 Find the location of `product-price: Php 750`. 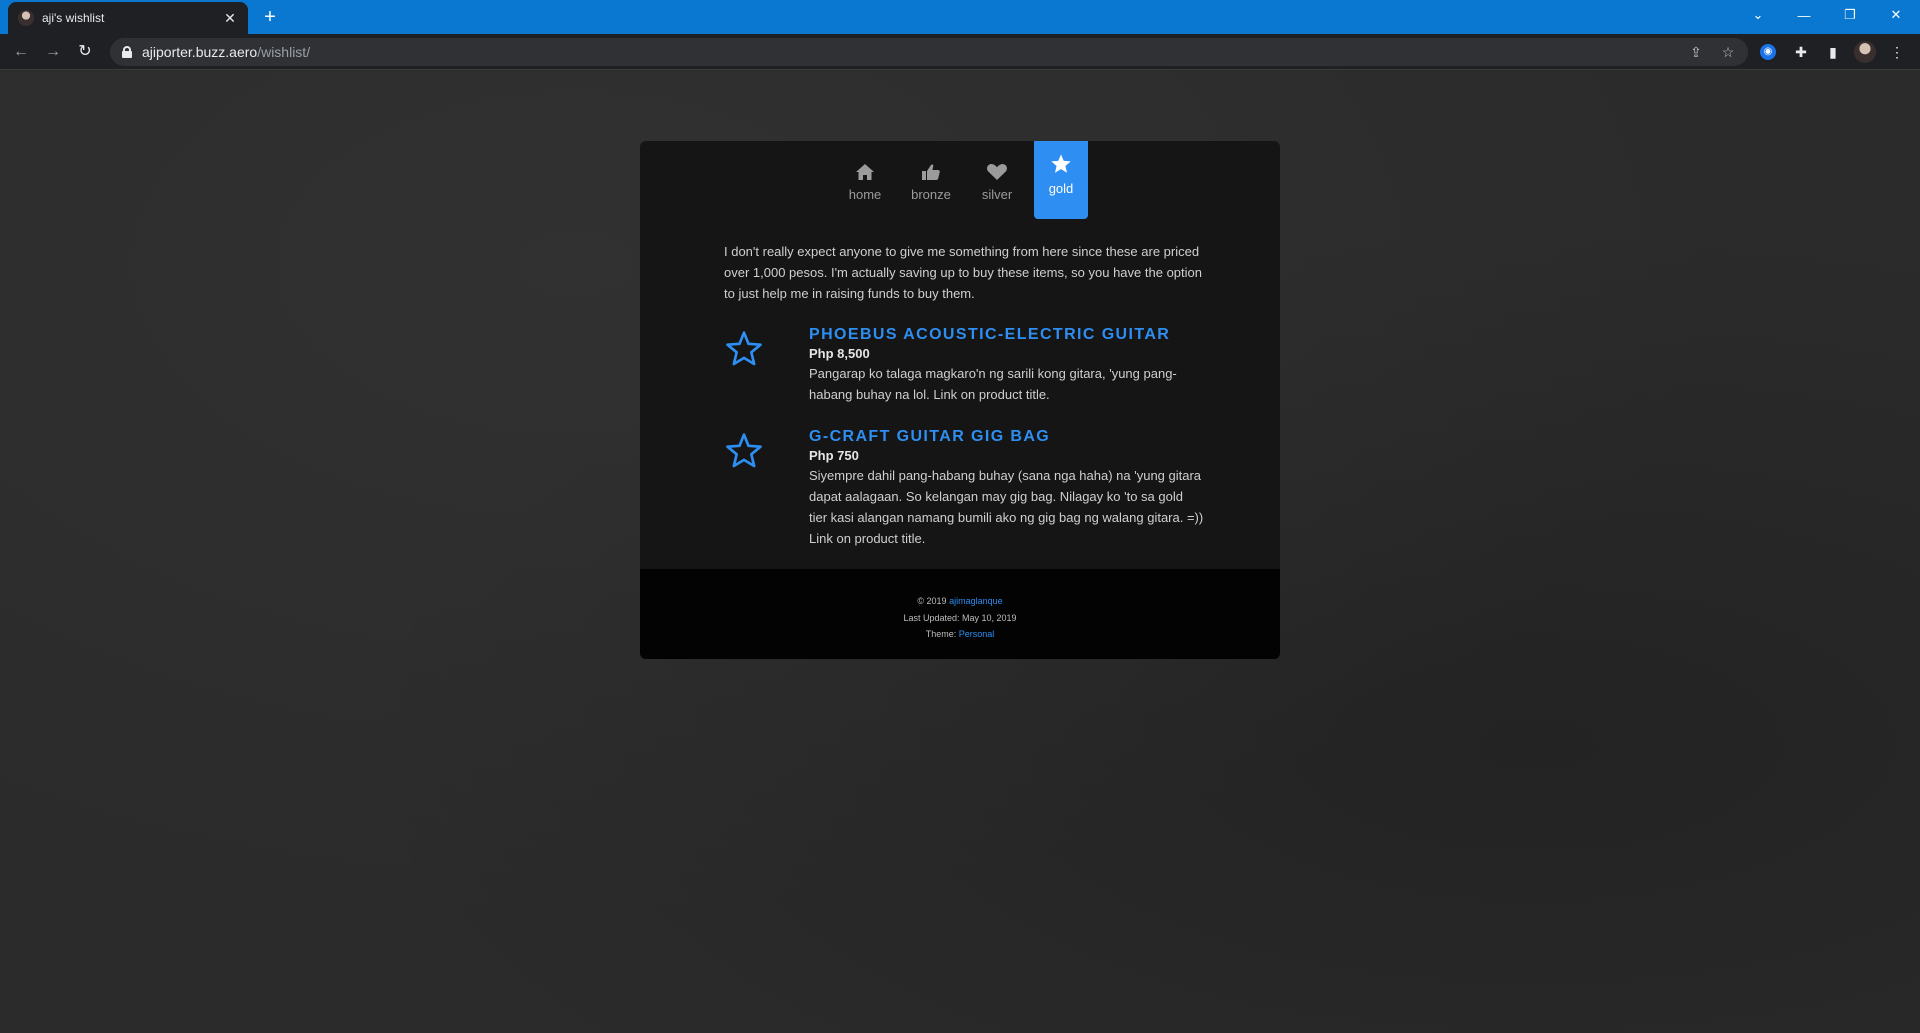

product-price: Php 750 is located at coordinates (834, 455).